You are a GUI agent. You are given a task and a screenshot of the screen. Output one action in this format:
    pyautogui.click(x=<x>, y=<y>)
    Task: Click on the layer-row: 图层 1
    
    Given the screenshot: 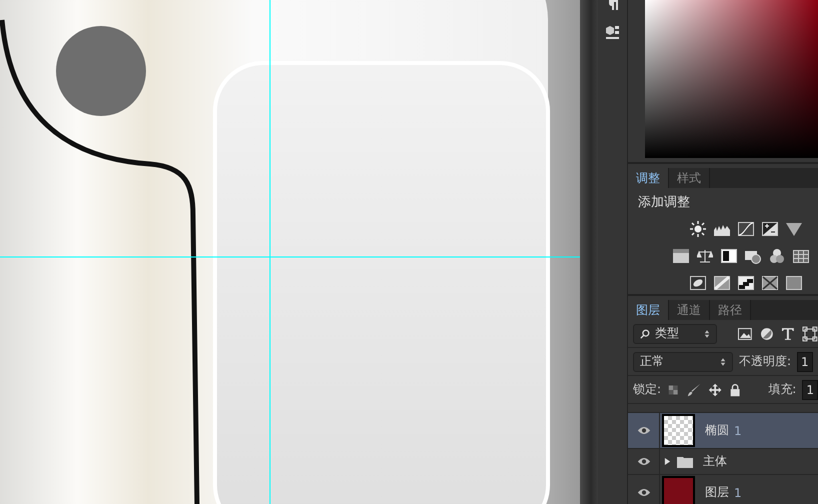 What is the action you would take?
    pyautogui.click(x=723, y=489)
    